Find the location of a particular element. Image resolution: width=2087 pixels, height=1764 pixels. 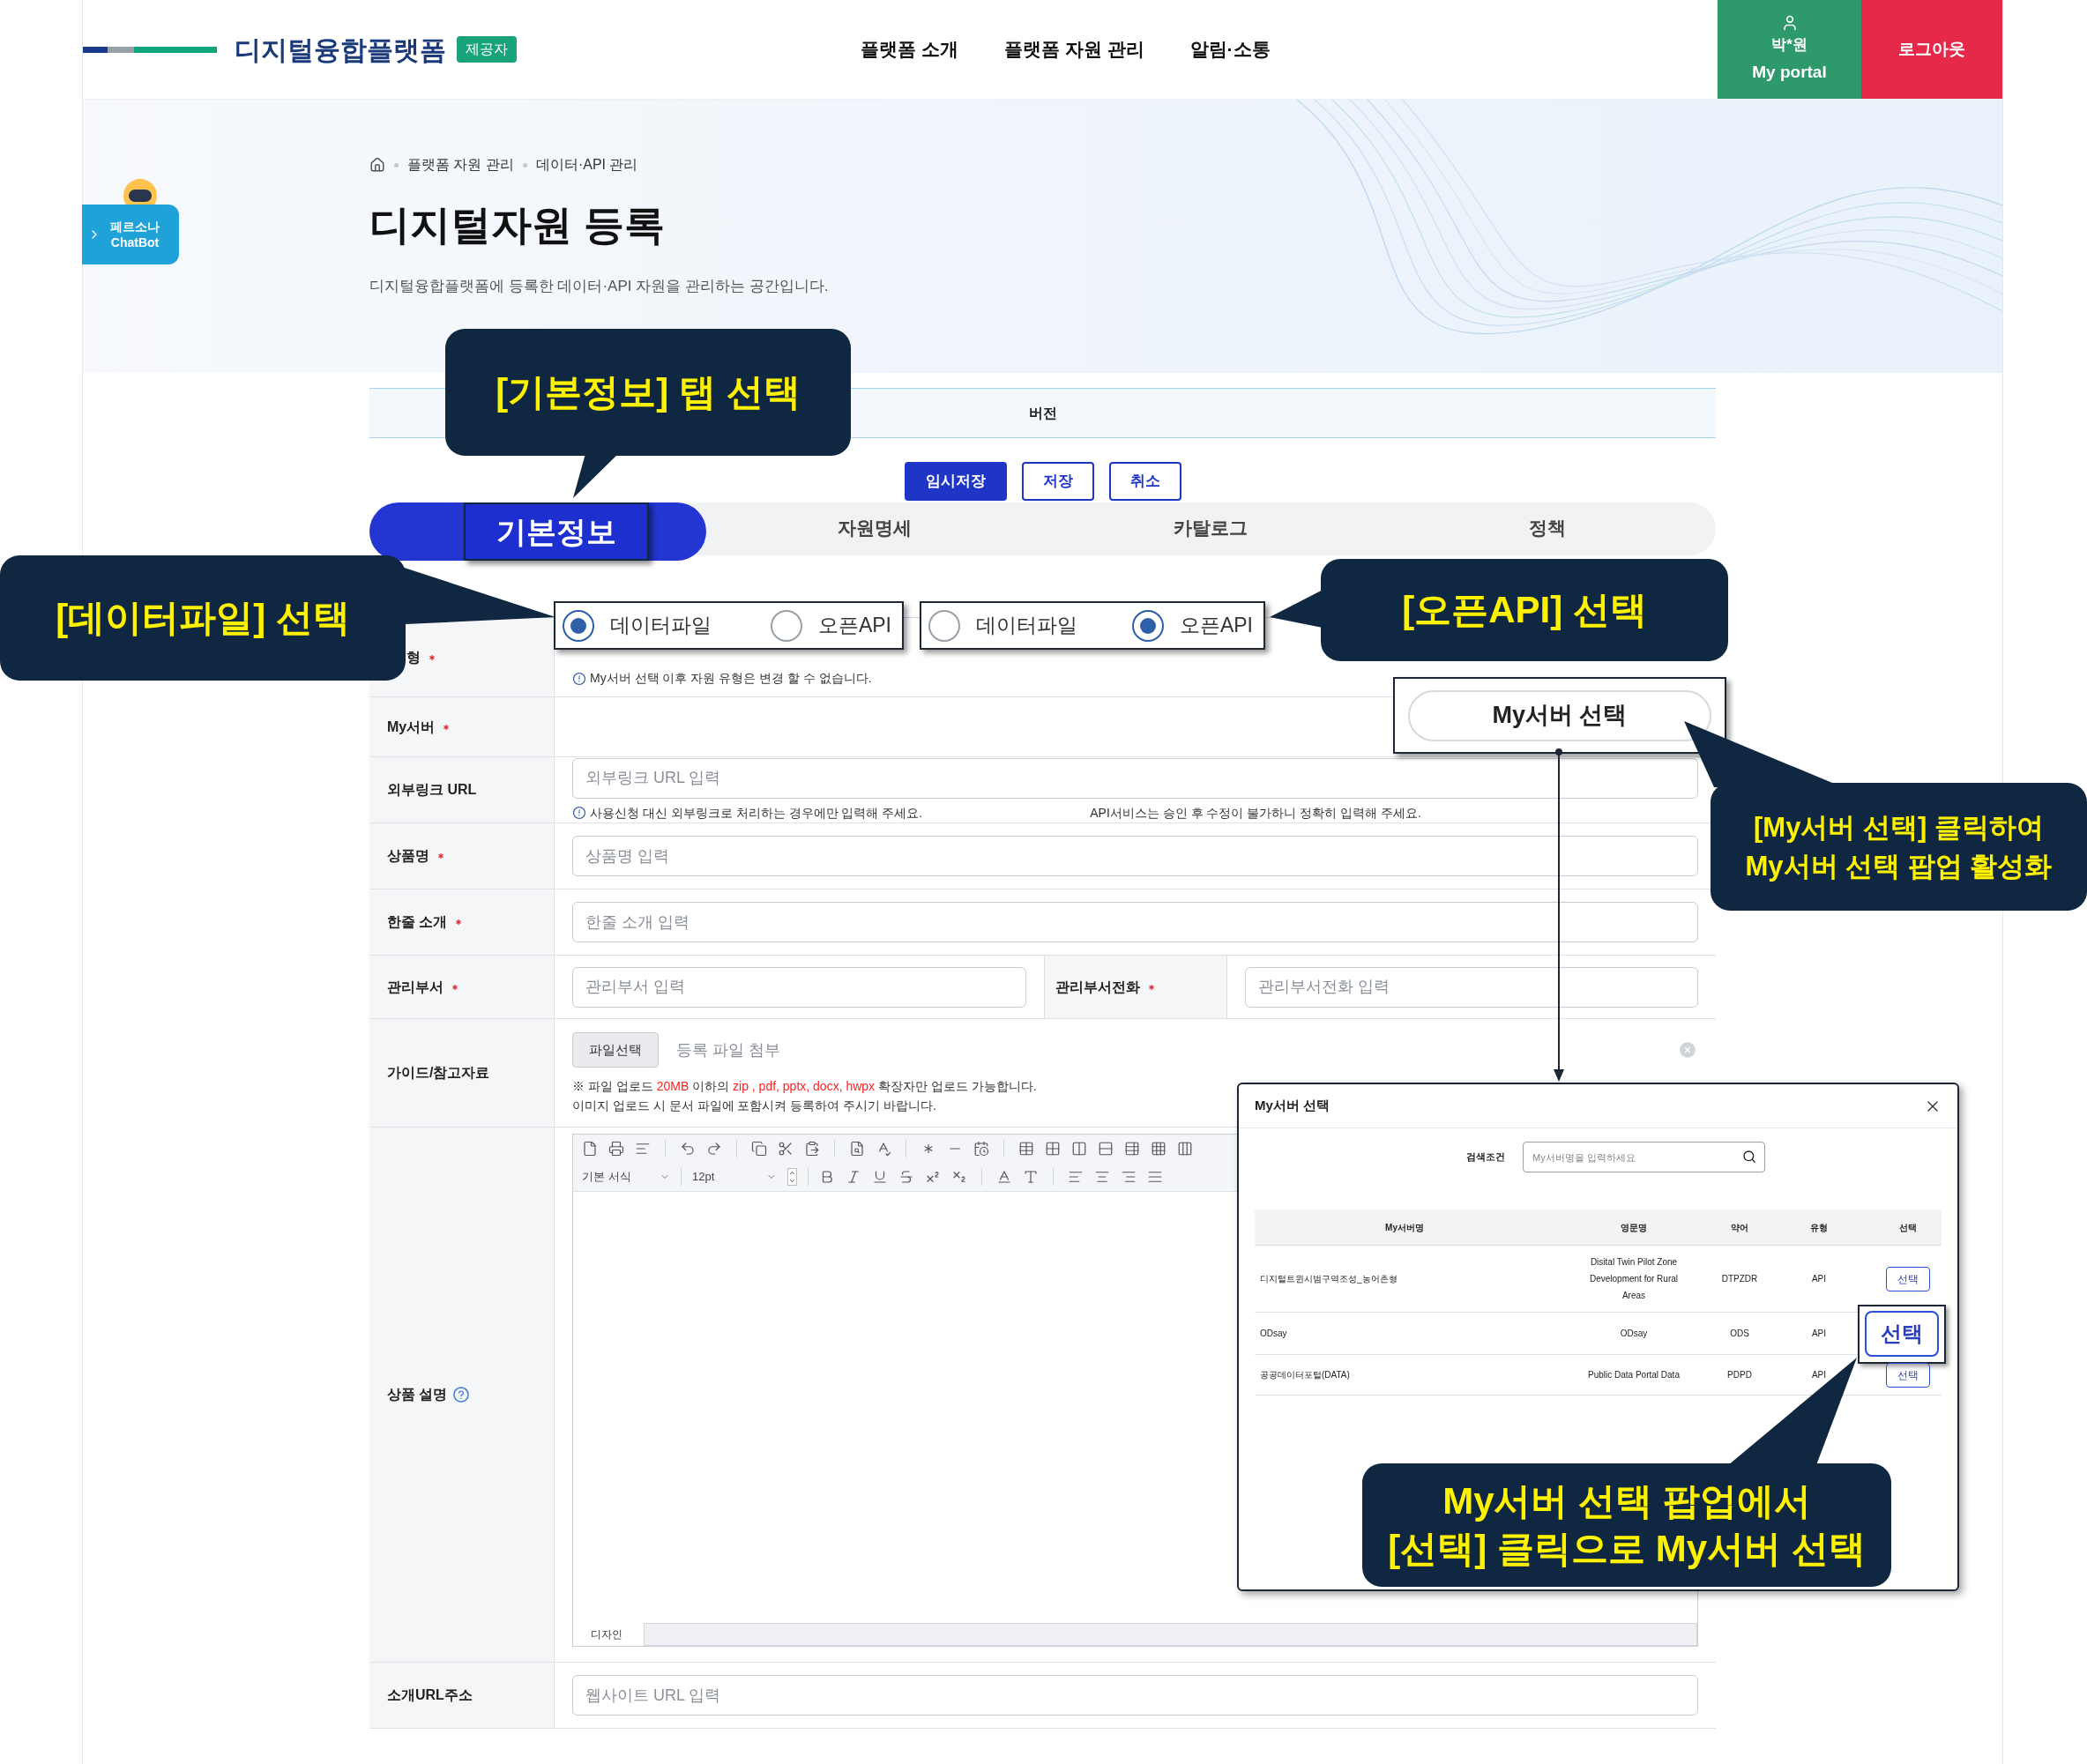

lines-icon is located at coordinates (643, 1149).